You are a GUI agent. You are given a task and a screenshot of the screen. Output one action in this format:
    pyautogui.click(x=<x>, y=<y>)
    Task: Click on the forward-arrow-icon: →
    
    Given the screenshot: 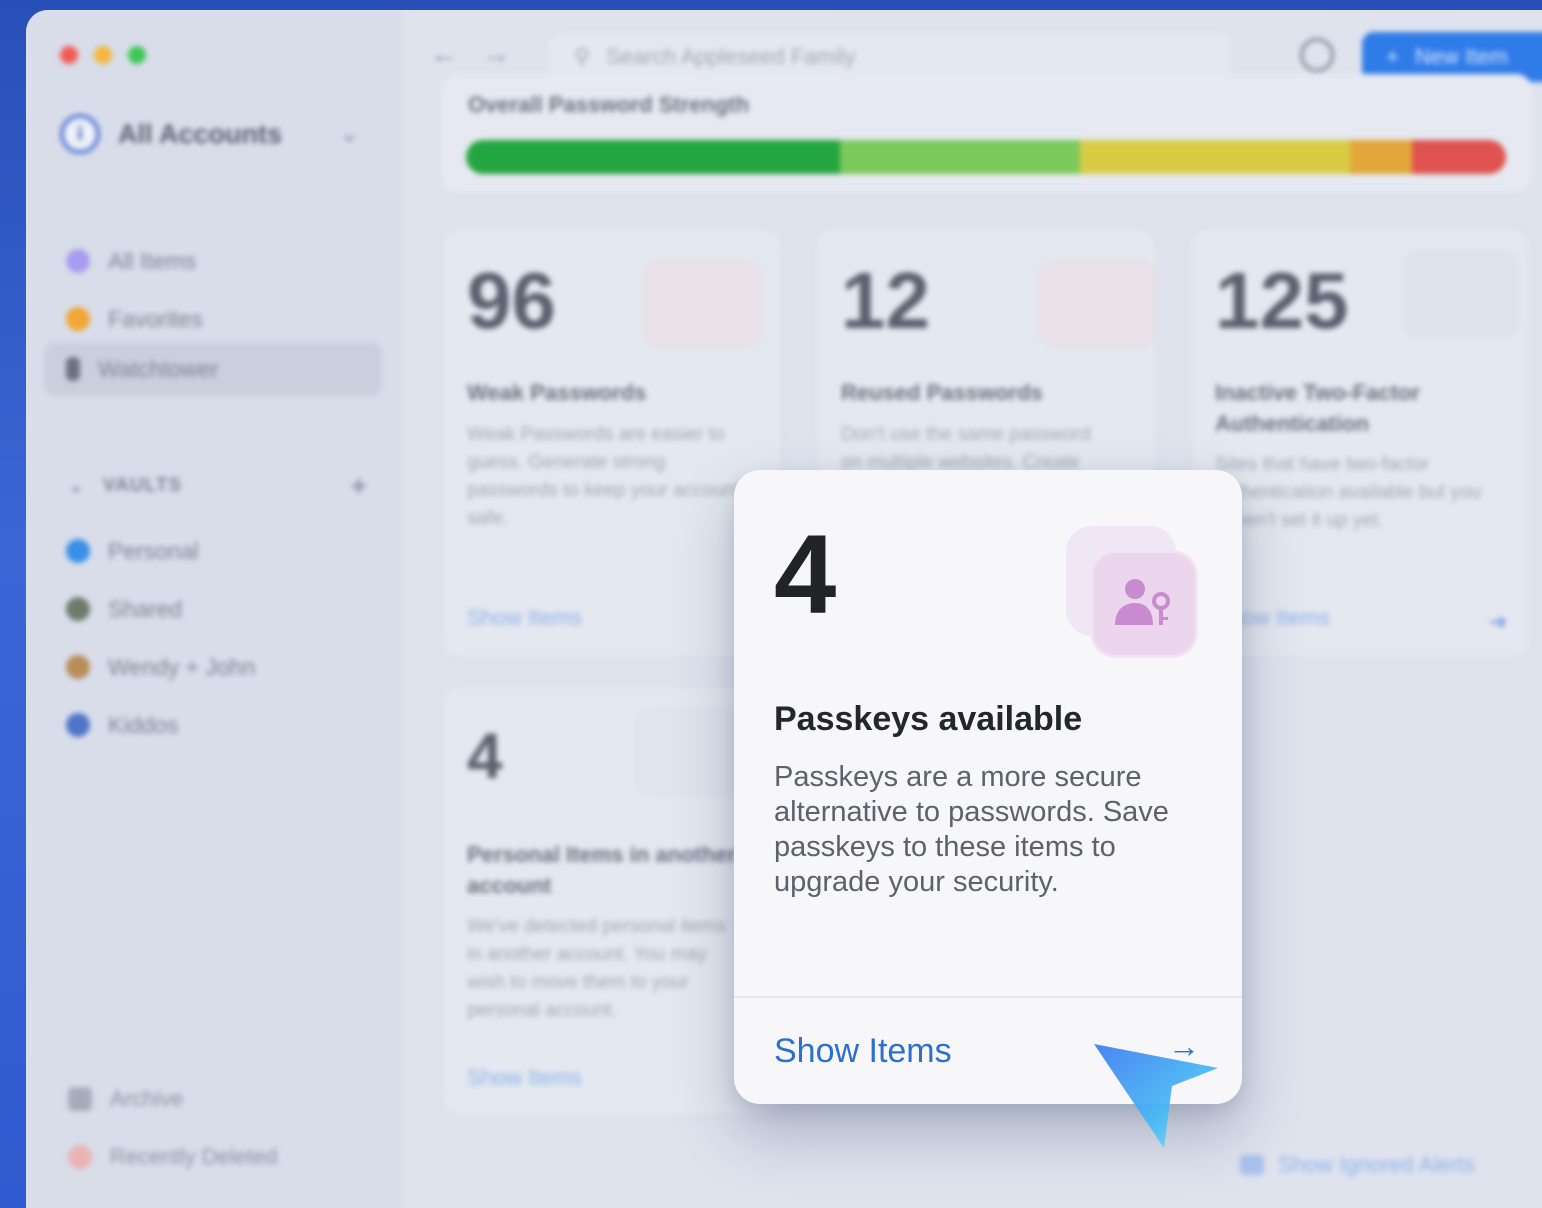 What is the action you would take?
    pyautogui.click(x=496, y=54)
    